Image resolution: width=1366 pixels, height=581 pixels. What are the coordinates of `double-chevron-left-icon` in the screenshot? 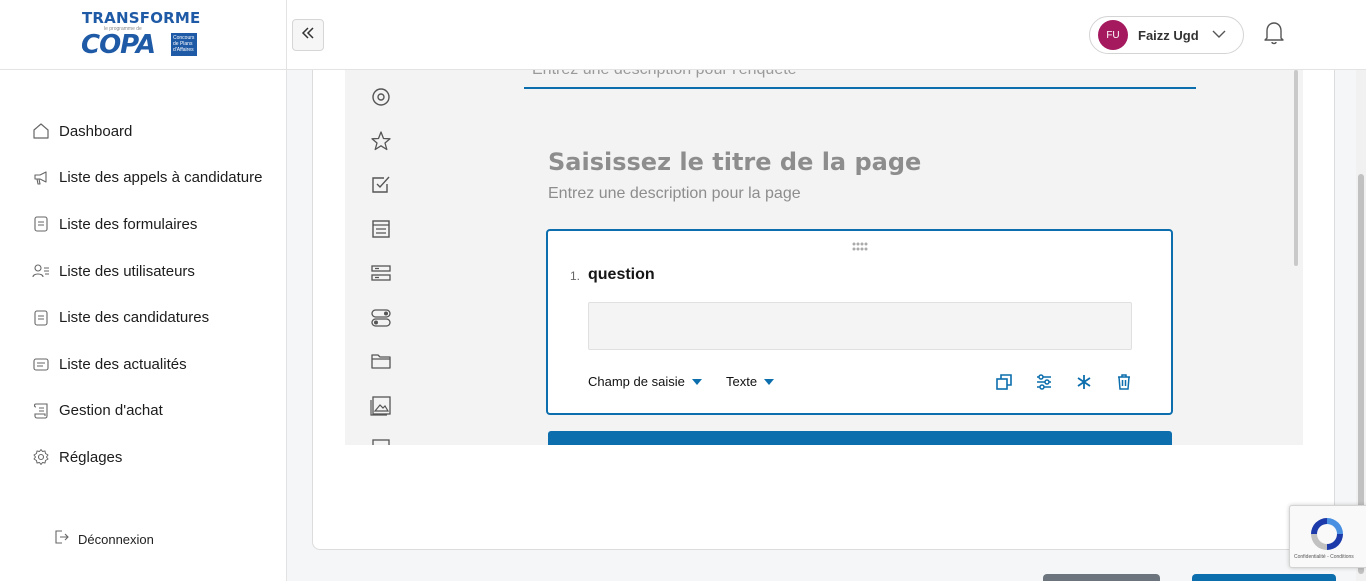 It's located at (308, 35).